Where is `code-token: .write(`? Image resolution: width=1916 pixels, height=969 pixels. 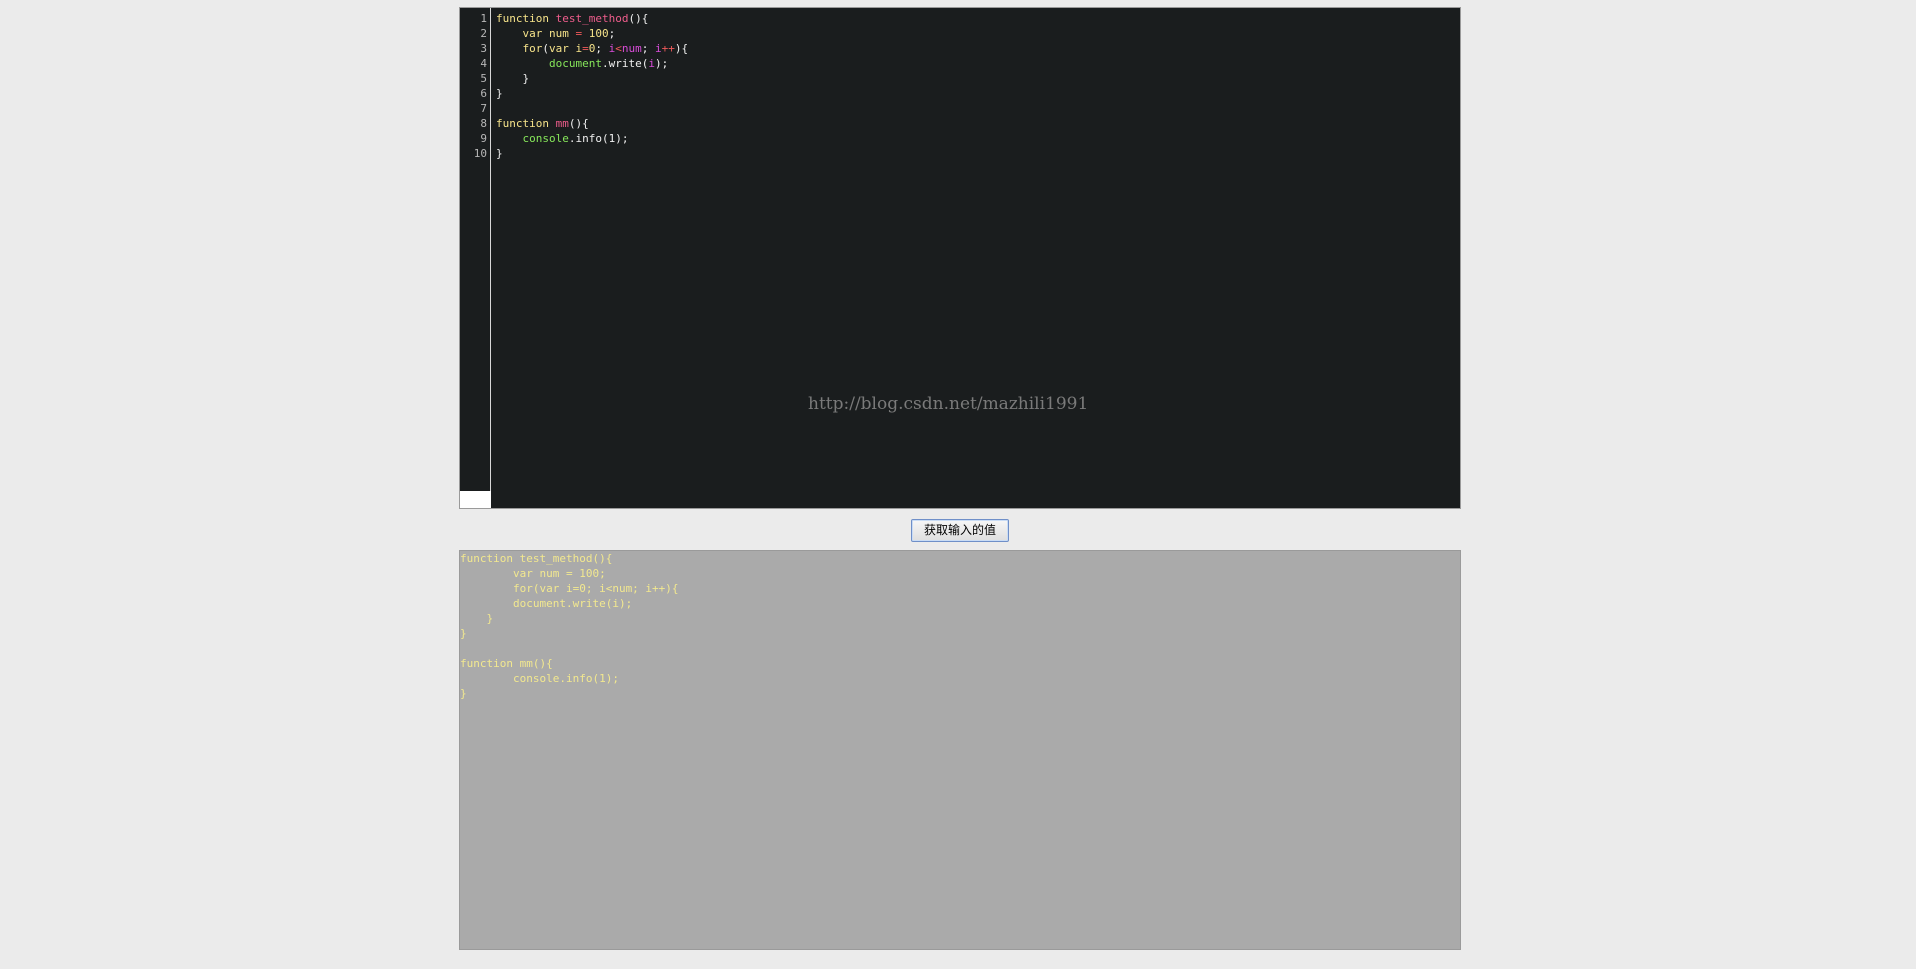
code-token: .write( is located at coordinates (625, 63).